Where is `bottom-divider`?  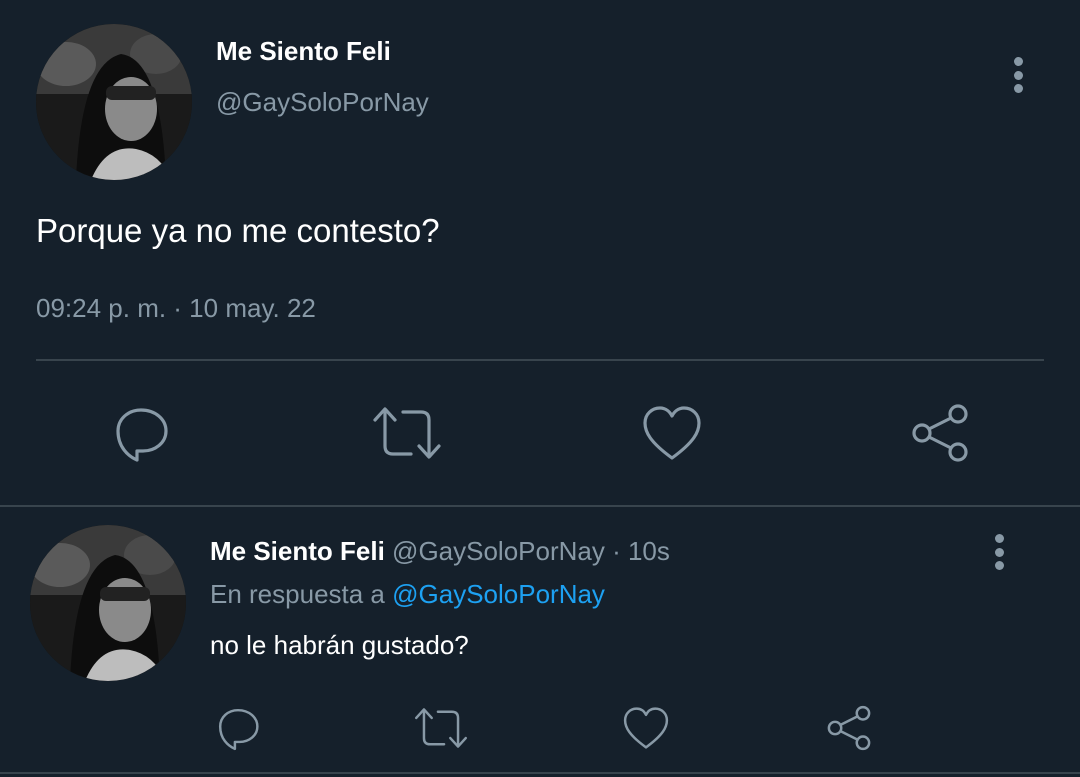
bottom-divider is located at coordinates (540, 773).